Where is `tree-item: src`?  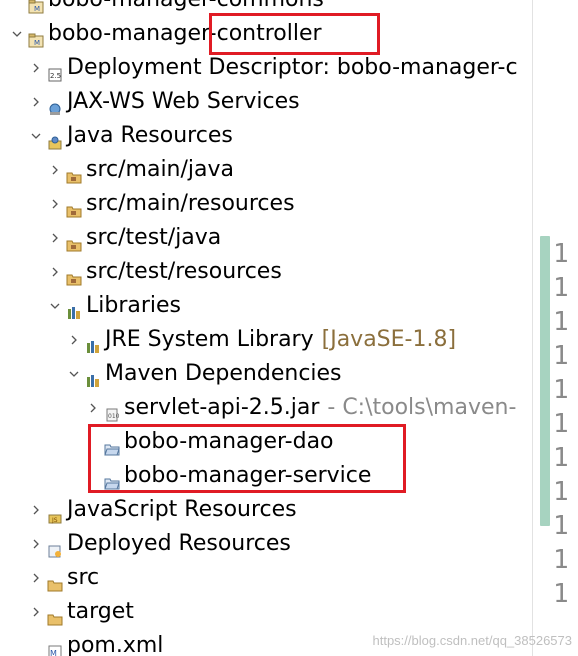
tree-item: src is located at coordinates (266, 578).